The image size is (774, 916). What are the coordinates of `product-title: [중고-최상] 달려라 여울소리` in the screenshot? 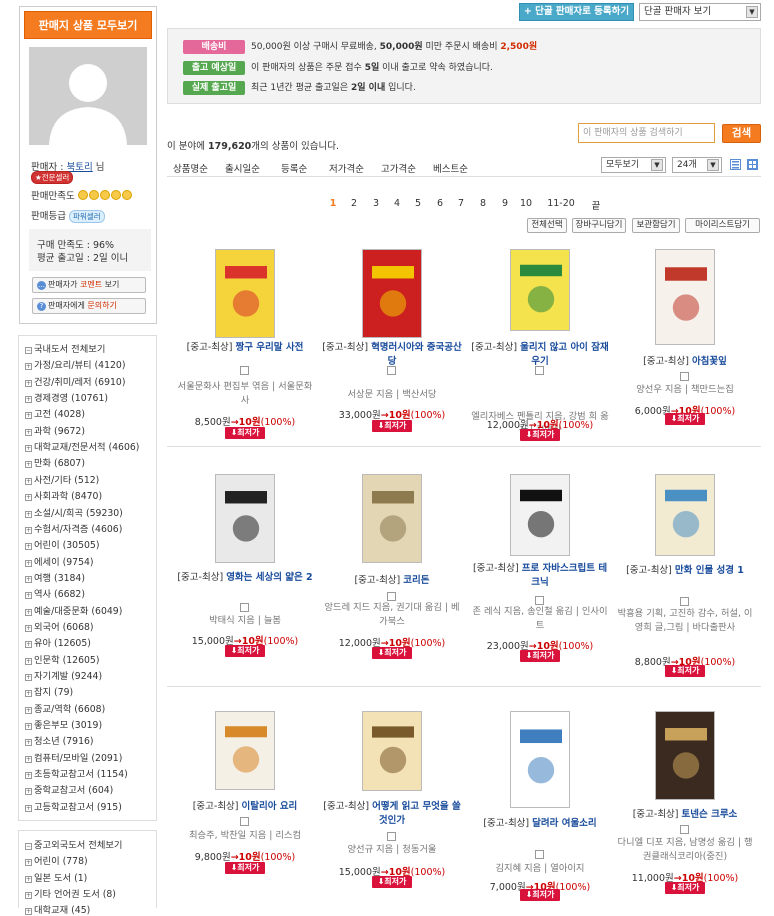 It's located at (540, 824).